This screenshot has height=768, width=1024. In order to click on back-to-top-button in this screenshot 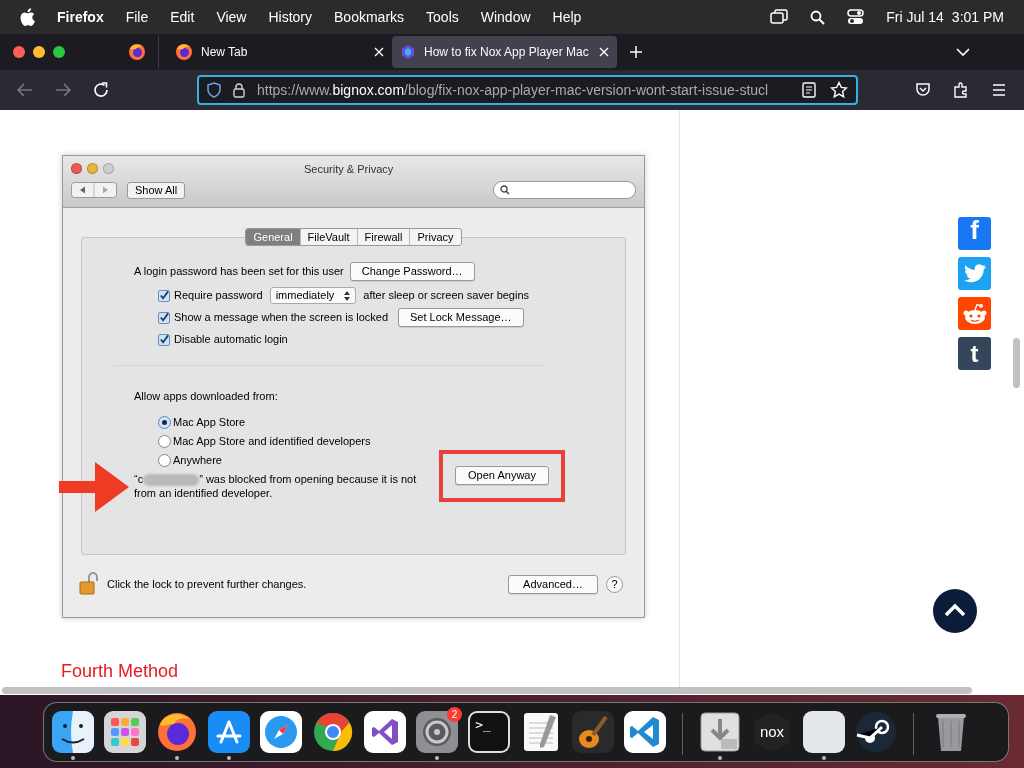, I will do `click(955, 611)`.